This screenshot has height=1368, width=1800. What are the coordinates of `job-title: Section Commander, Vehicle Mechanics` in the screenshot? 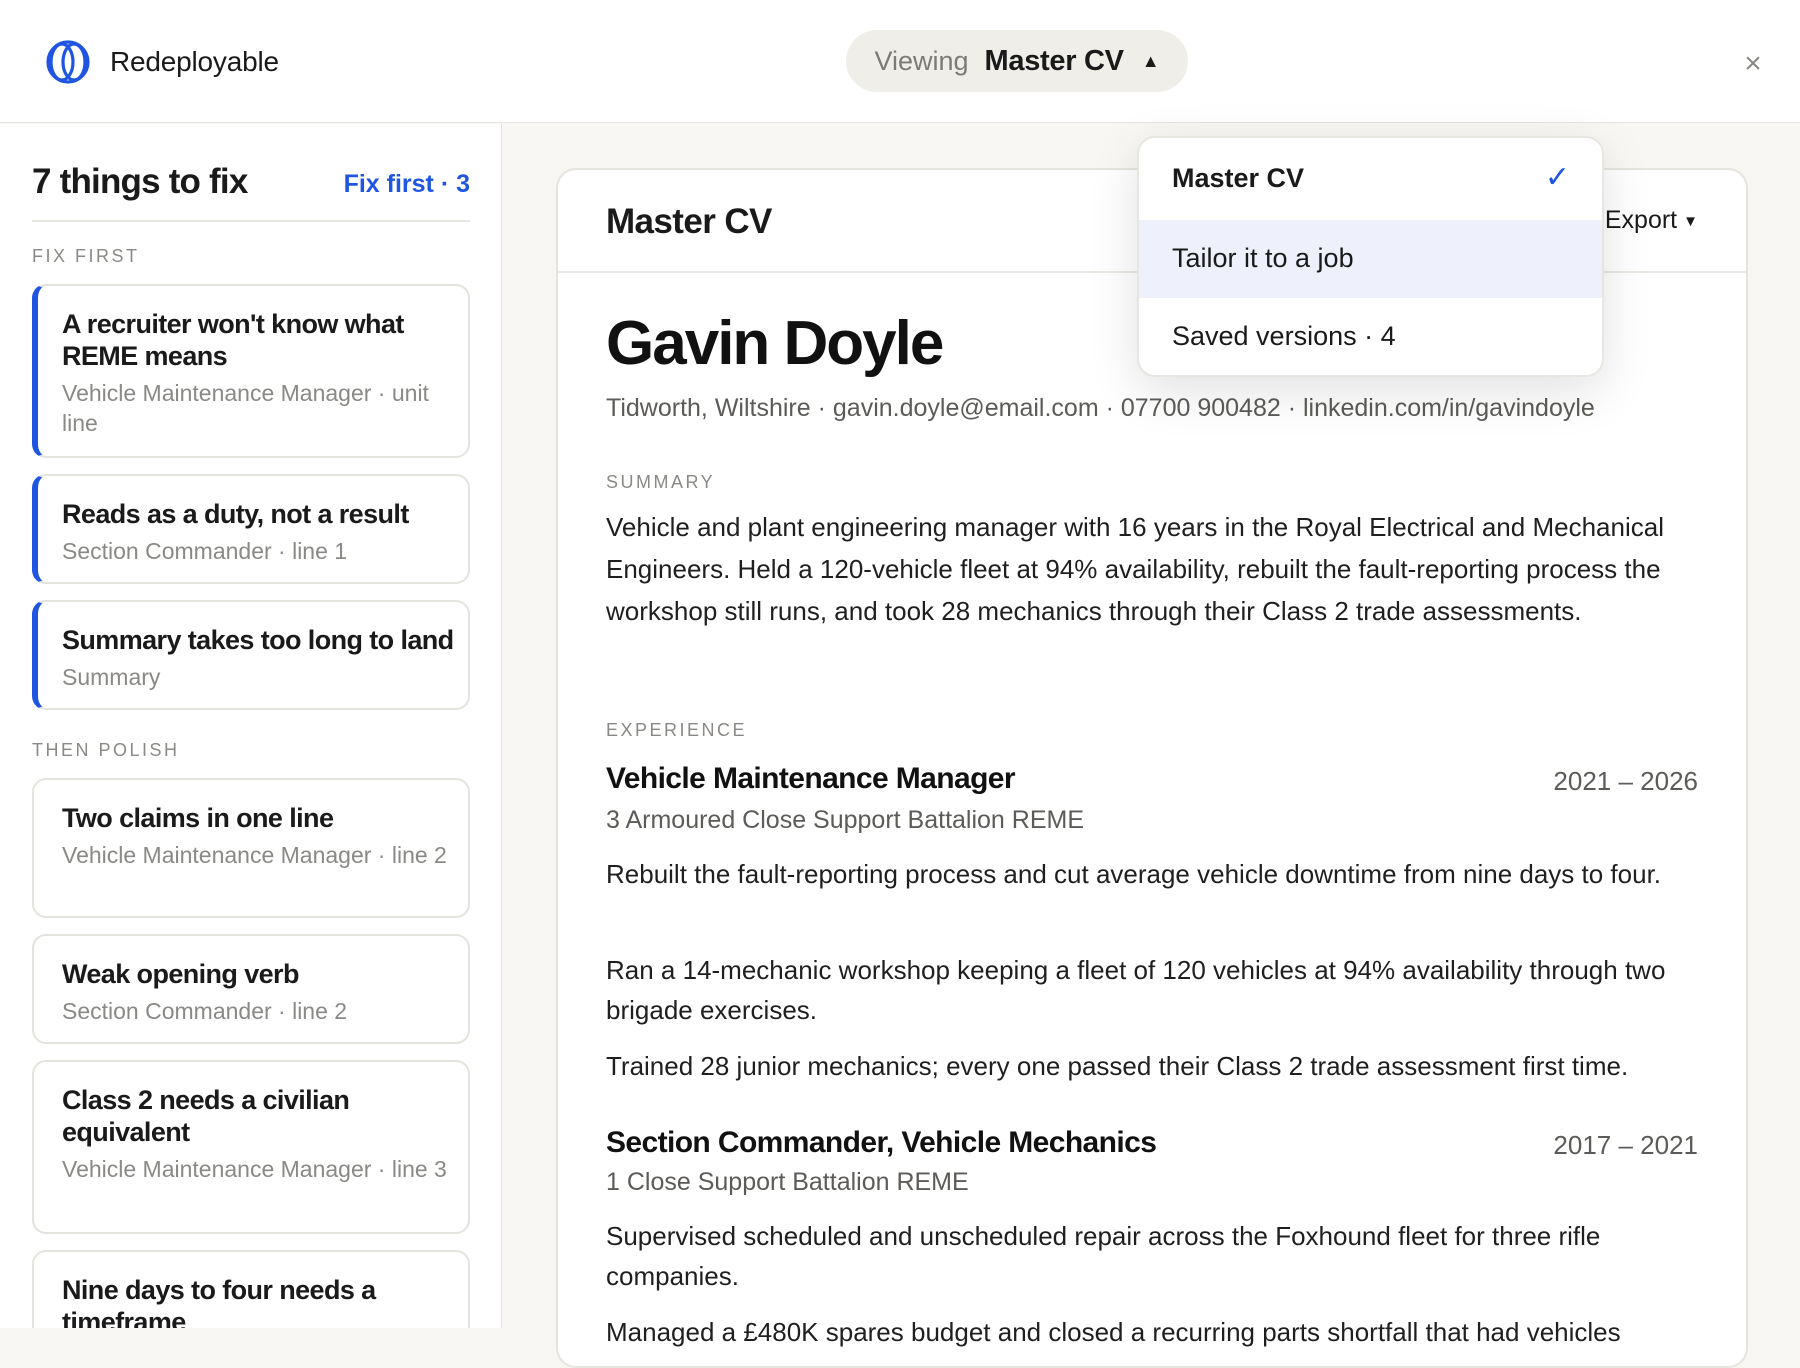 It's located at (881, 1142).